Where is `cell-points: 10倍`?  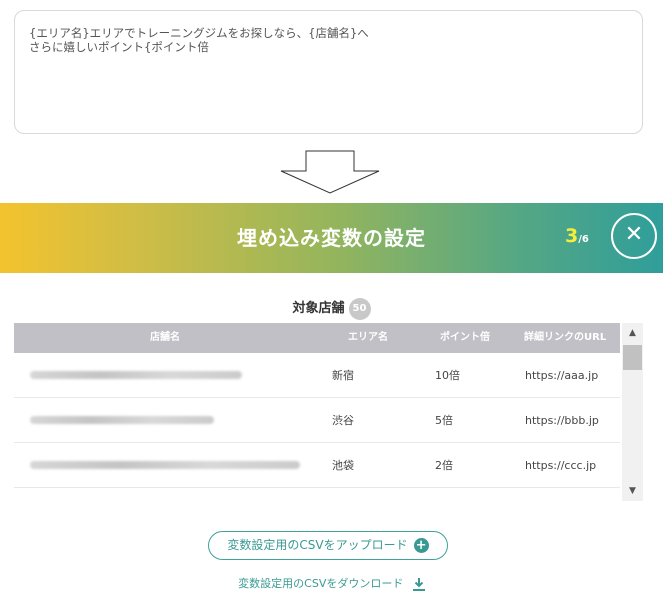
cell-points: 10倍 is located at coordinates (447, 375).